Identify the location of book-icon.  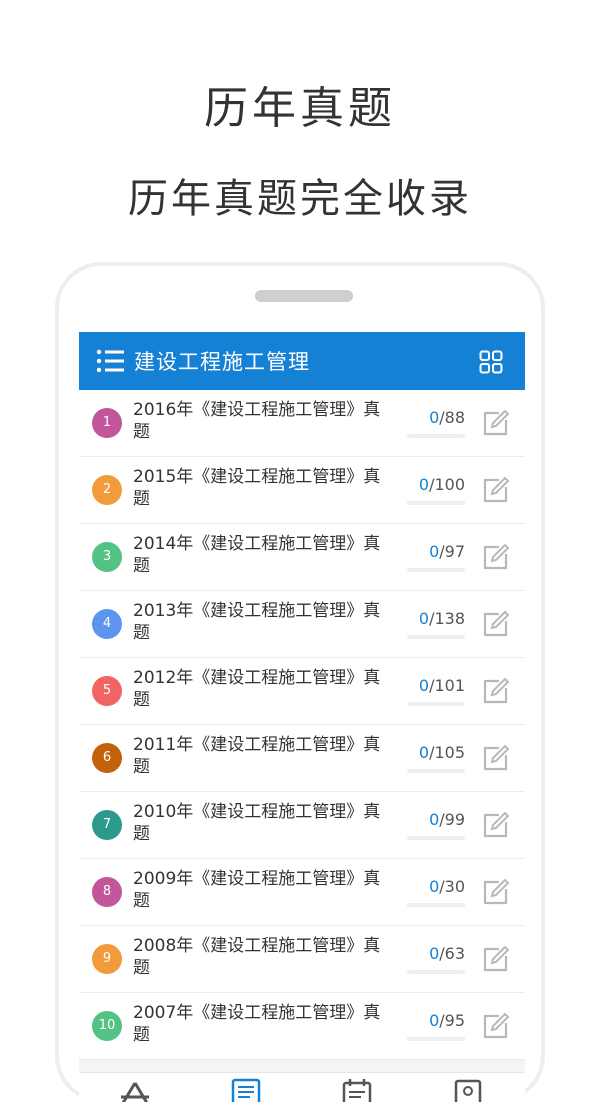
(468, 1089).